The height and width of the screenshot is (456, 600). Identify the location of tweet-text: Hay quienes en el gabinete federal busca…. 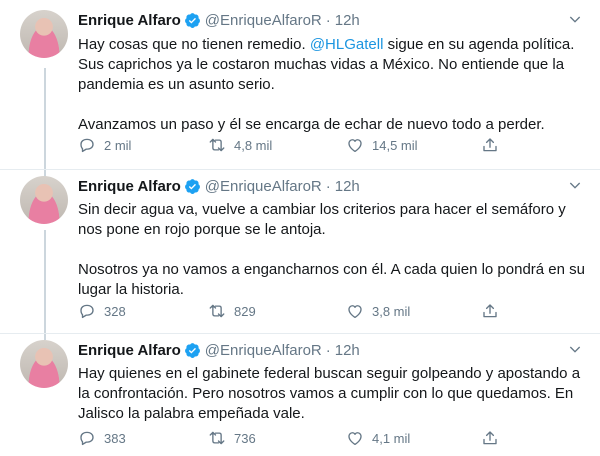
(332, 394).